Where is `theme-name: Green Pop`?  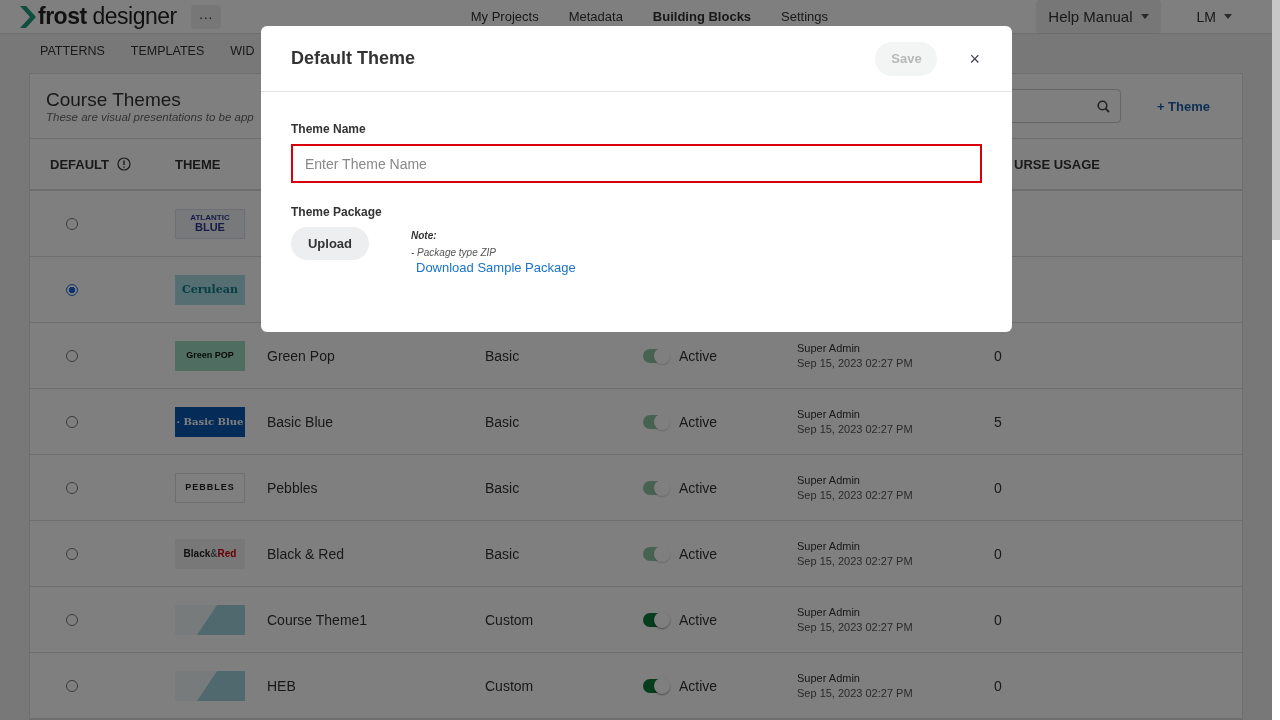 theme-name: Green Pop is located at coordinates (301, 355).